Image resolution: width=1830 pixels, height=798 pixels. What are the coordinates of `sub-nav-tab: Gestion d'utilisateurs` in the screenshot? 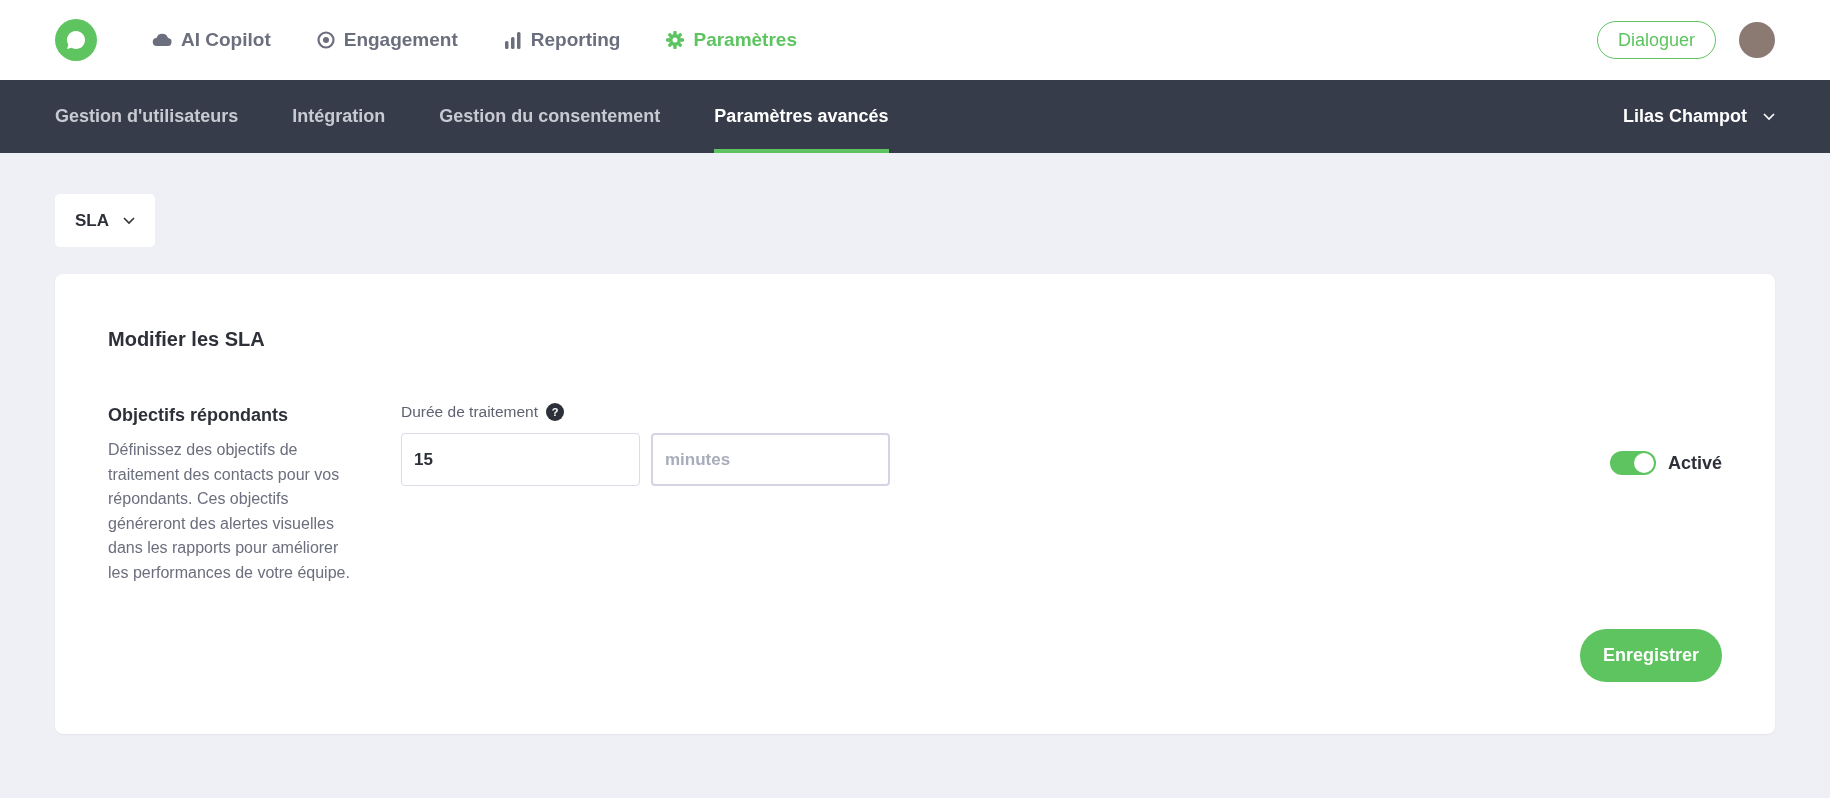 It's located at (147, 116).